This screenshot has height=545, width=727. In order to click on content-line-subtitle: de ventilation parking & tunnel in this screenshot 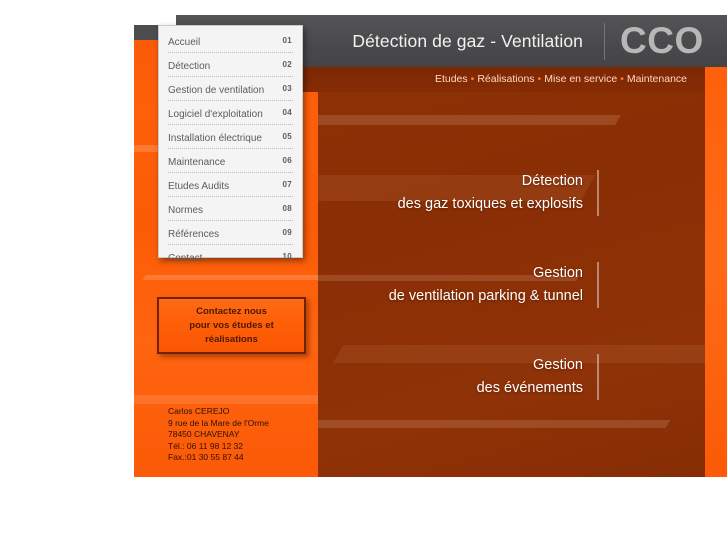, I will do `click(485, 296)`.